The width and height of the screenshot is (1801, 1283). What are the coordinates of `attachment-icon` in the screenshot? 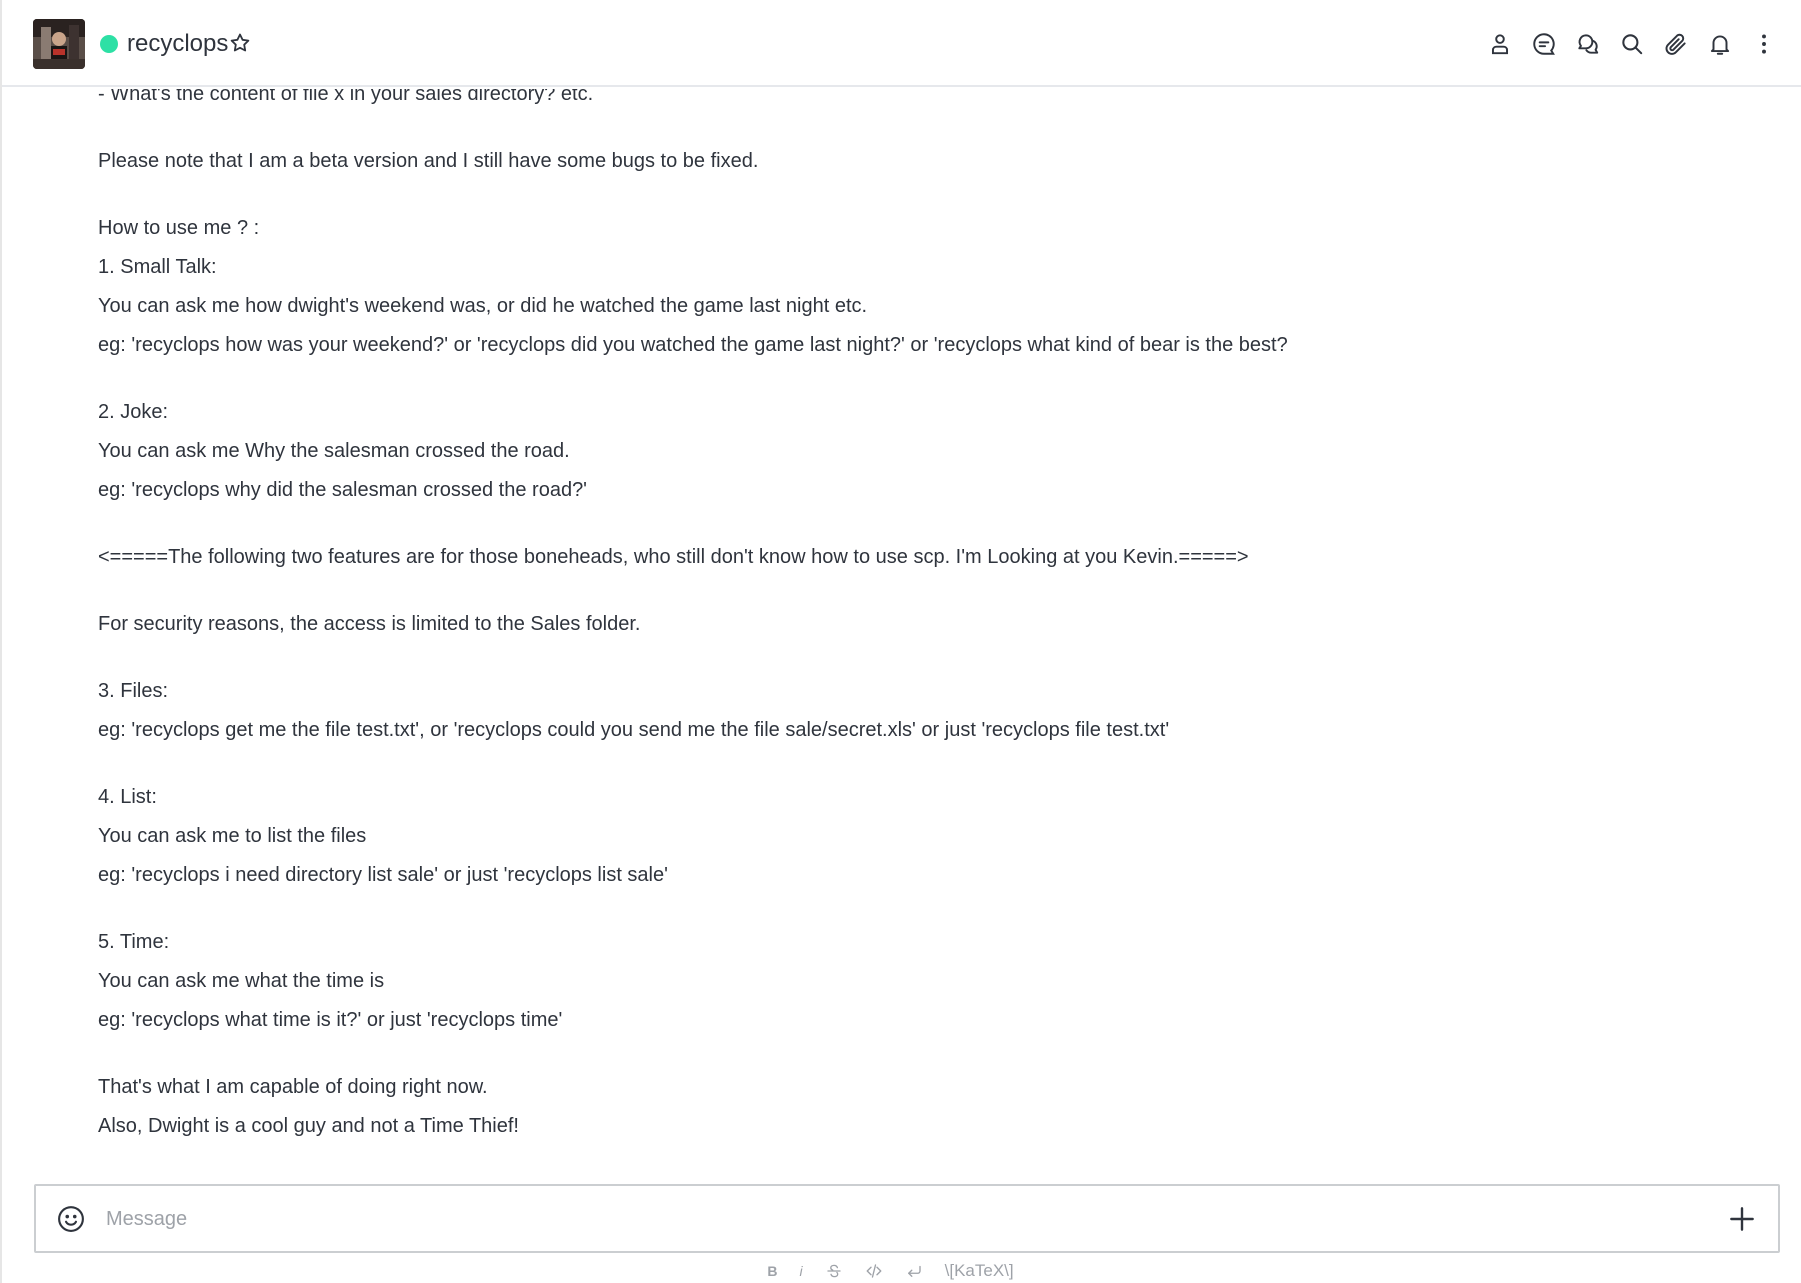 It's located at (1676, 44).